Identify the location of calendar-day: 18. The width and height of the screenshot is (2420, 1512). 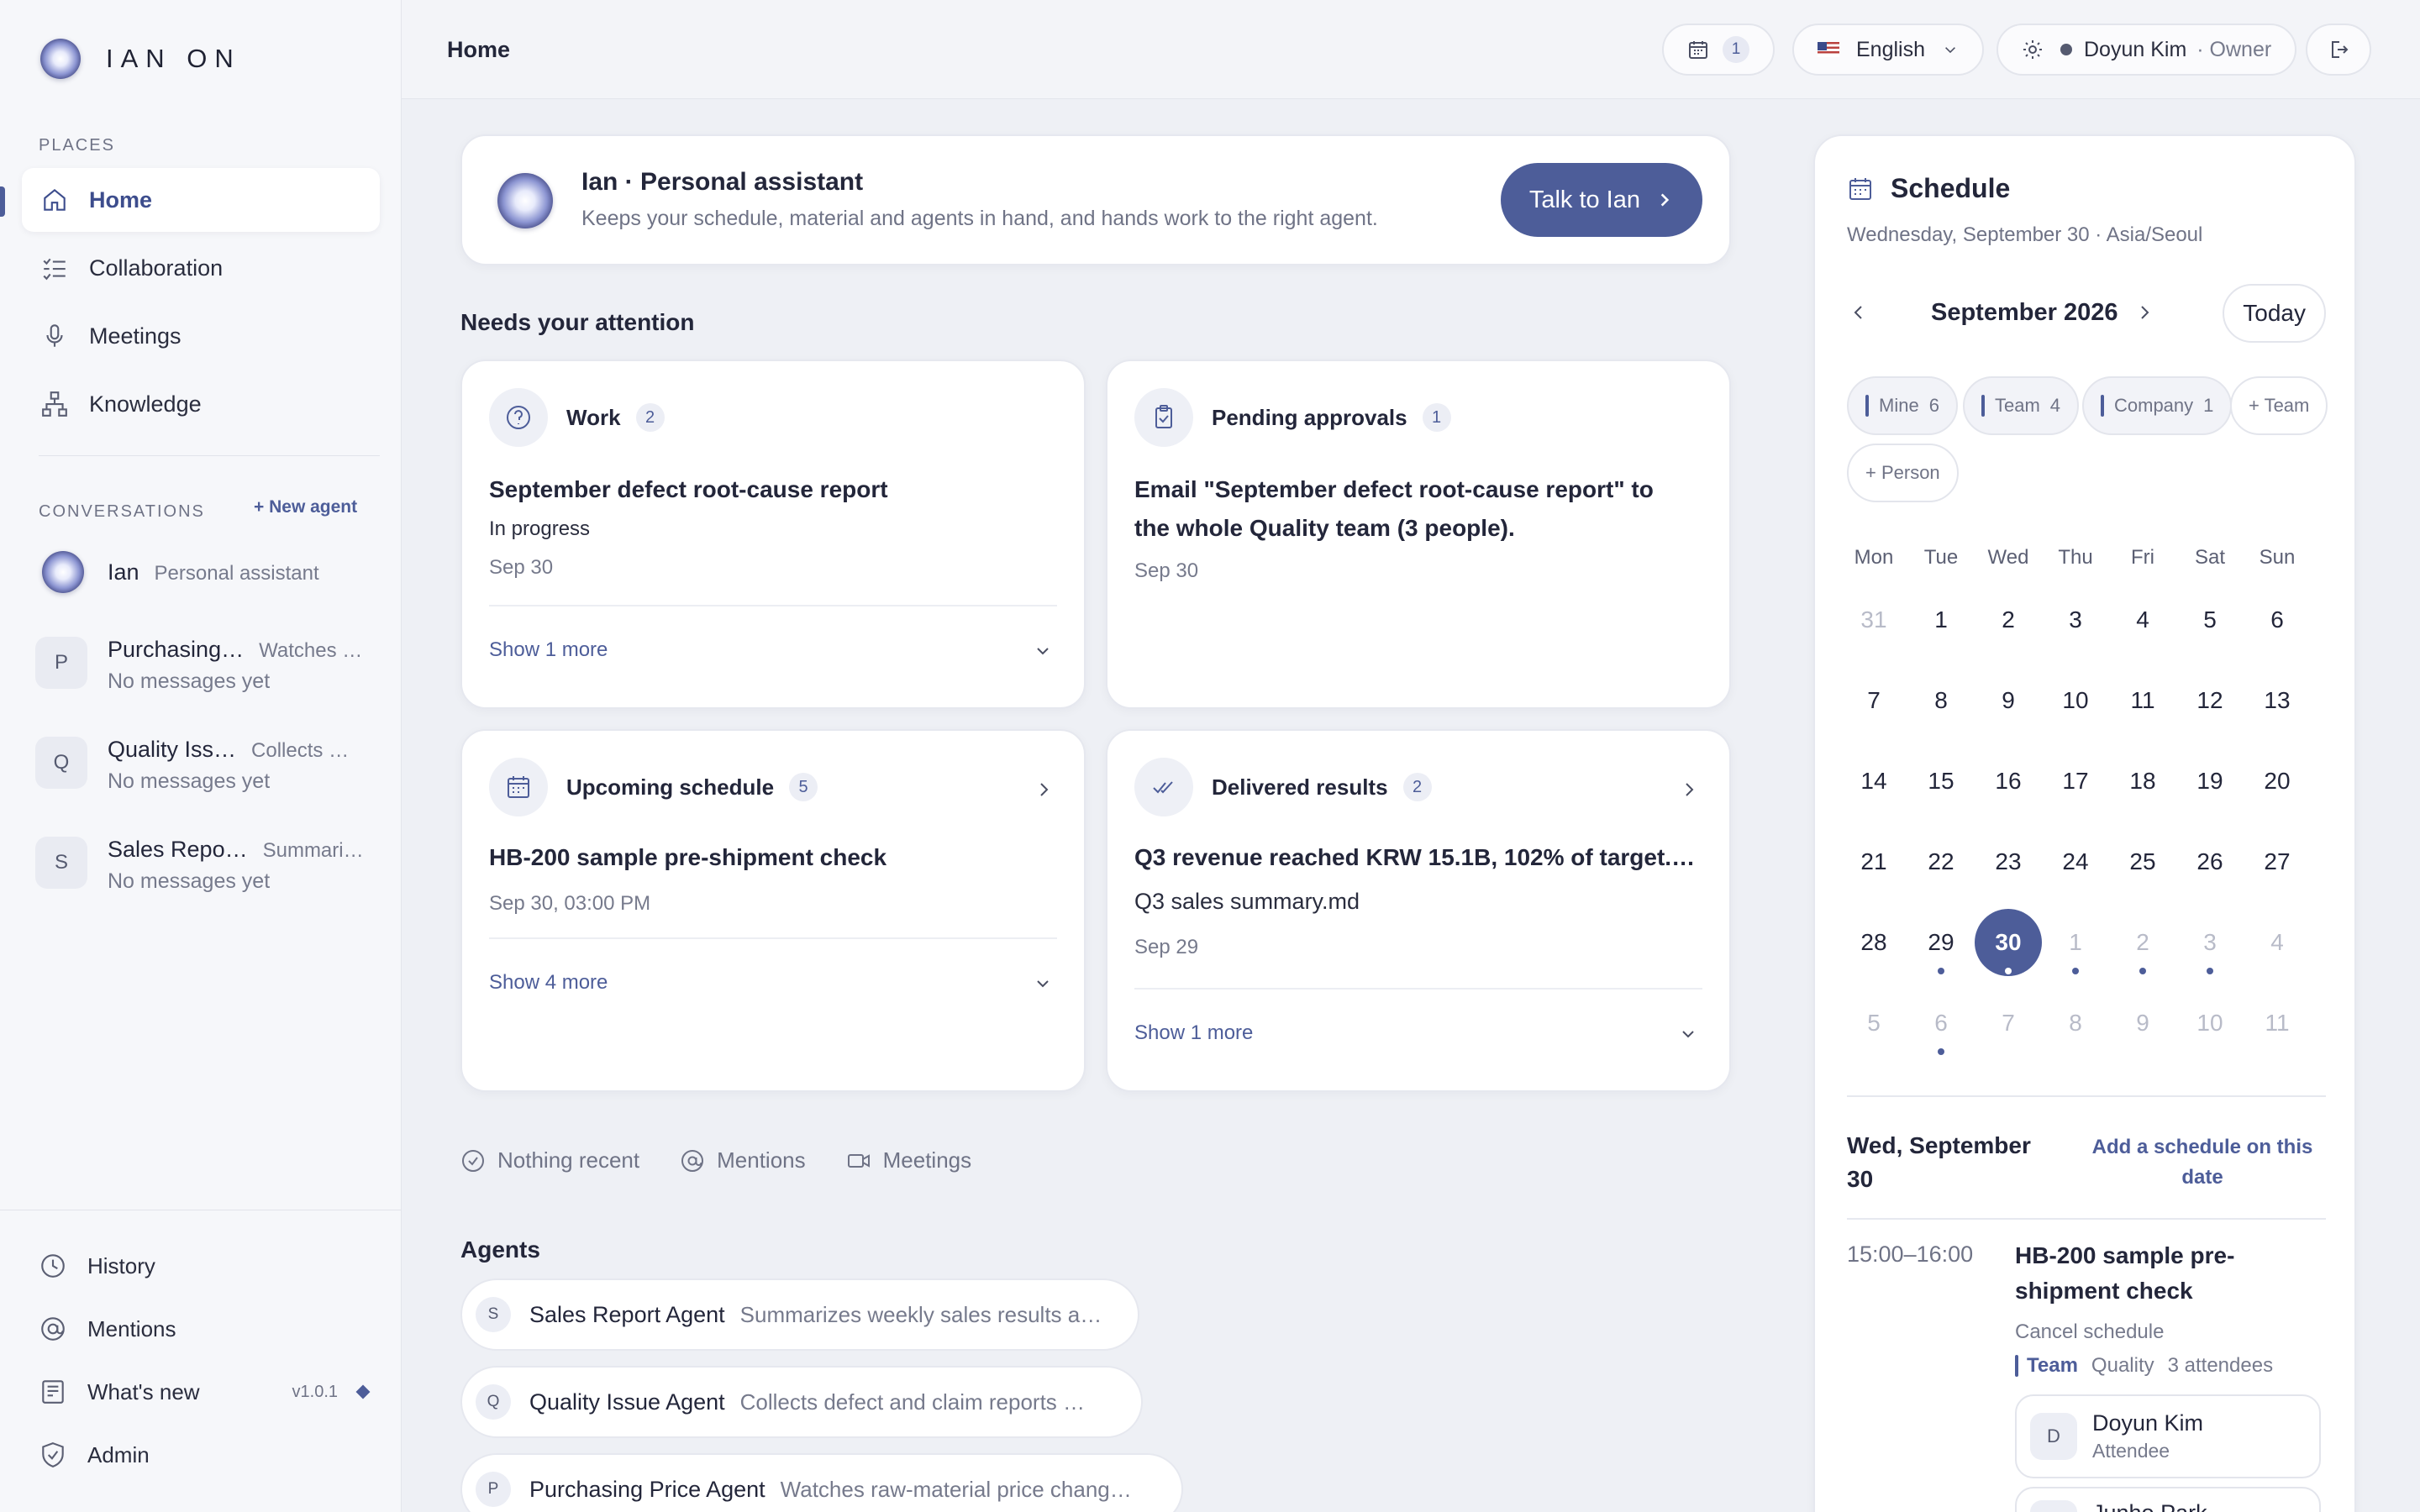
(2143, 781).